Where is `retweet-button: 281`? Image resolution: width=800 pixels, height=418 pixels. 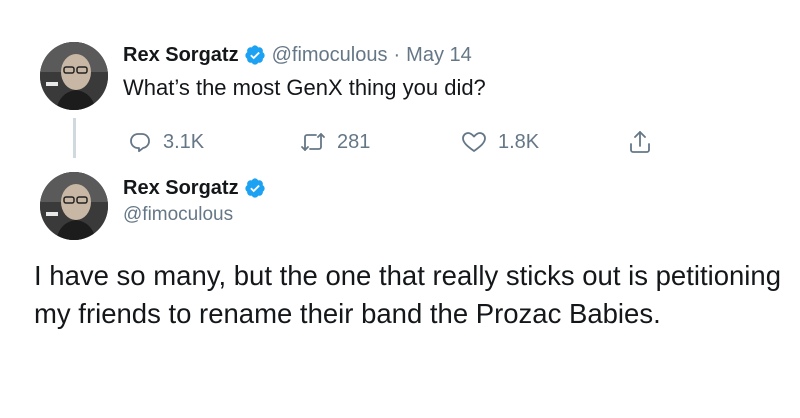
retweet-button: 281 is located at coordinates (335, 142).